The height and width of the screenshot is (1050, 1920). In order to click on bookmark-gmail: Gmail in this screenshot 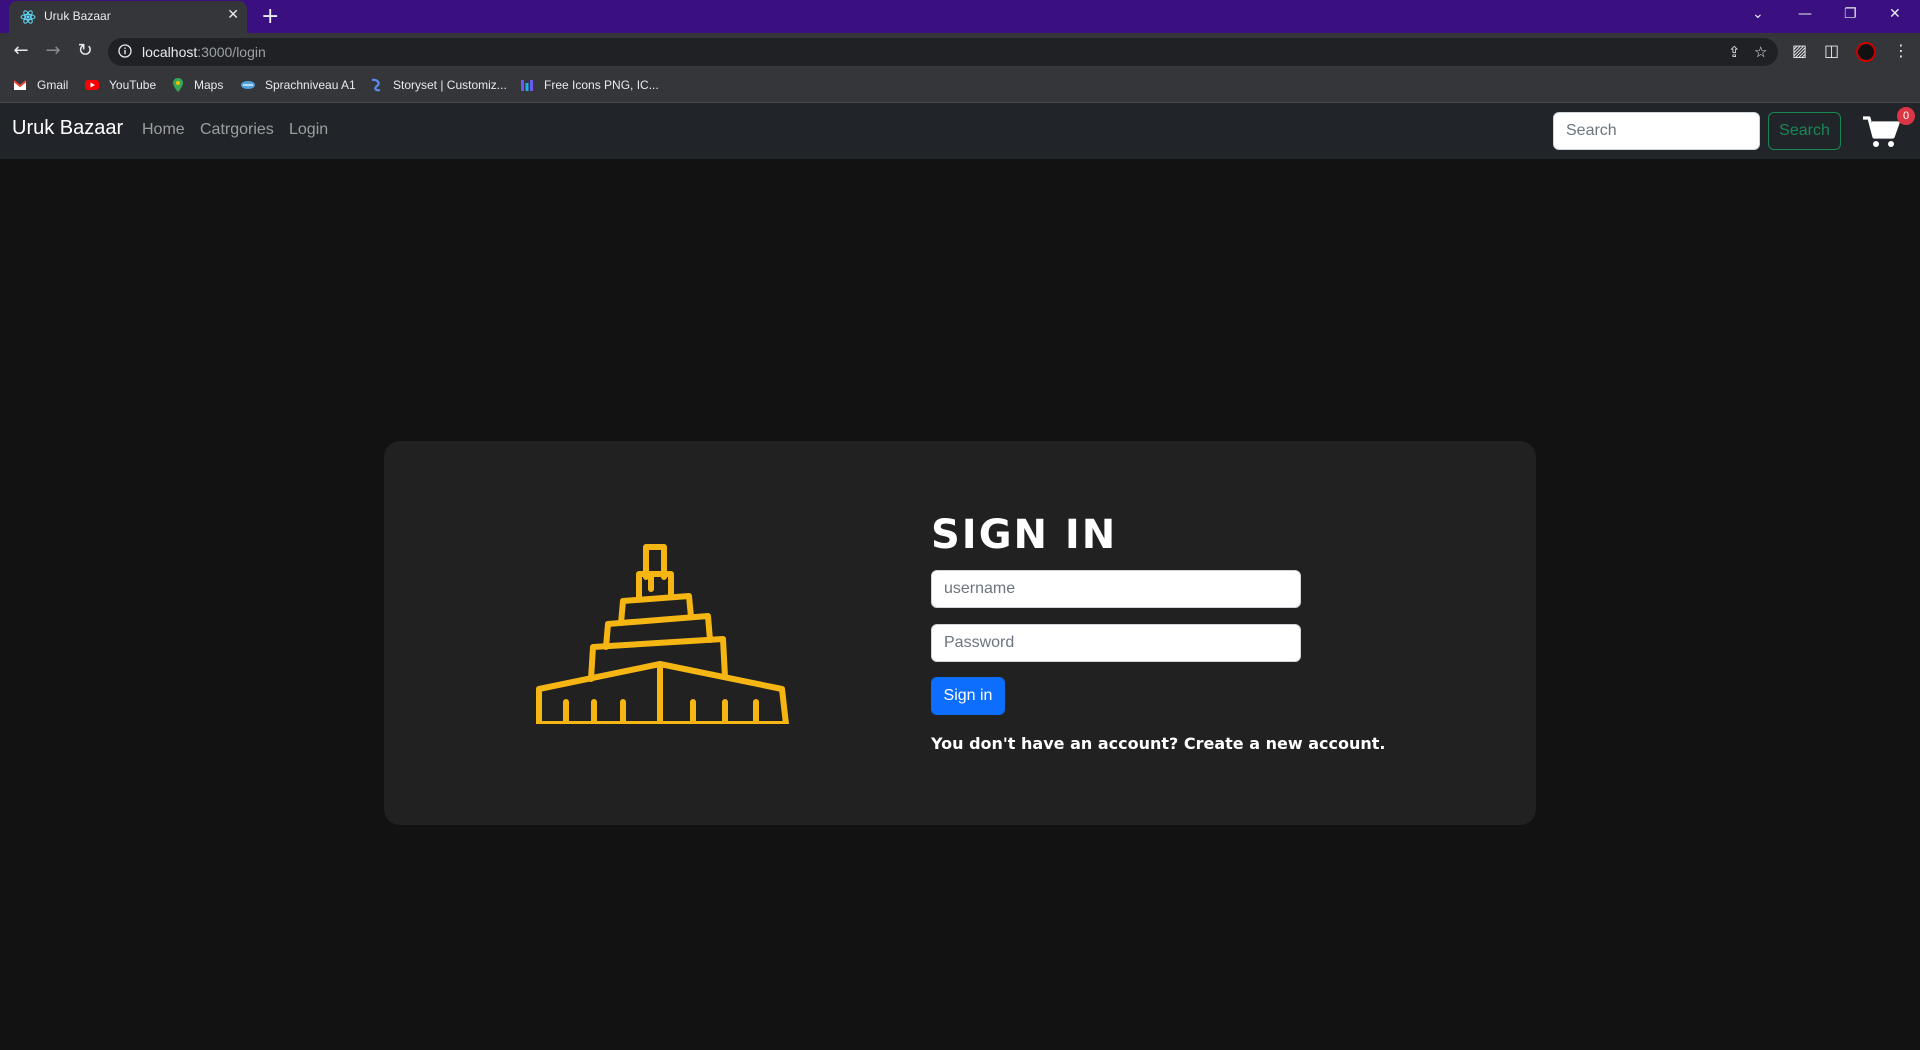, I will do `click(52, 85)`.